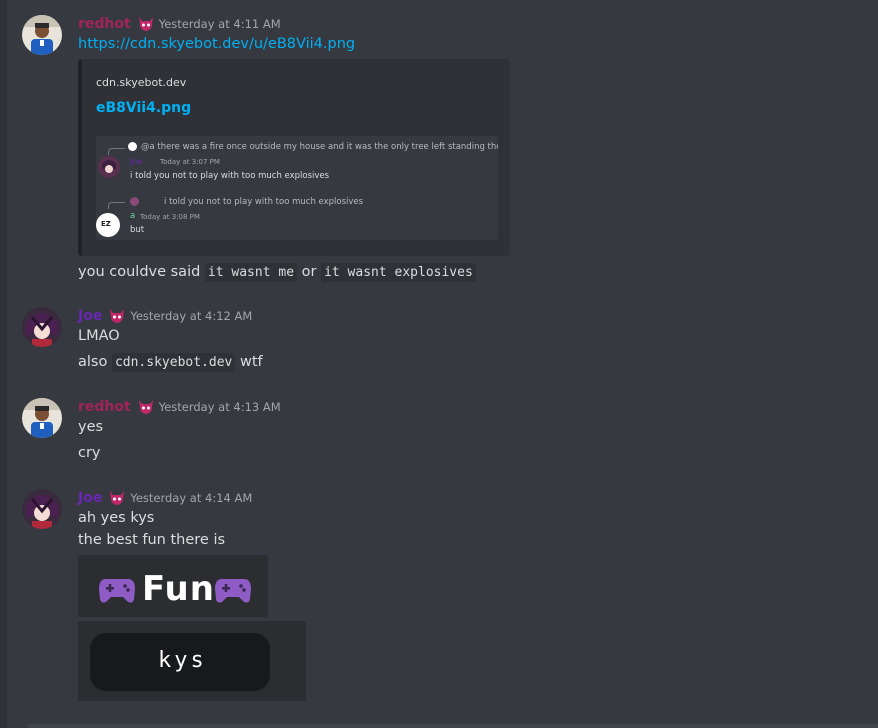 The width and height of the screenshot is (878, 728). I want to click on fun-label: Fun, so click(178, 589).